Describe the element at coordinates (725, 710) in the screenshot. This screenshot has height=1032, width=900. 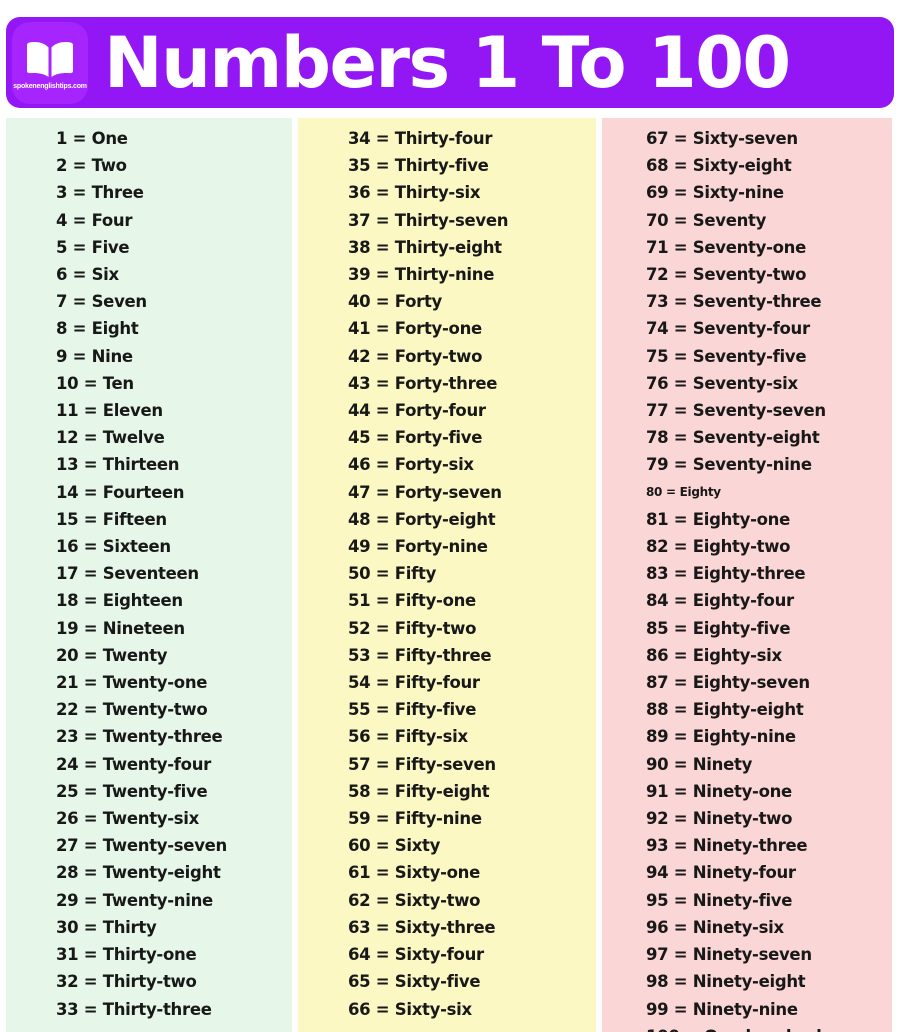
I see `number-entry: 88 = Eighty-eight` at that location.